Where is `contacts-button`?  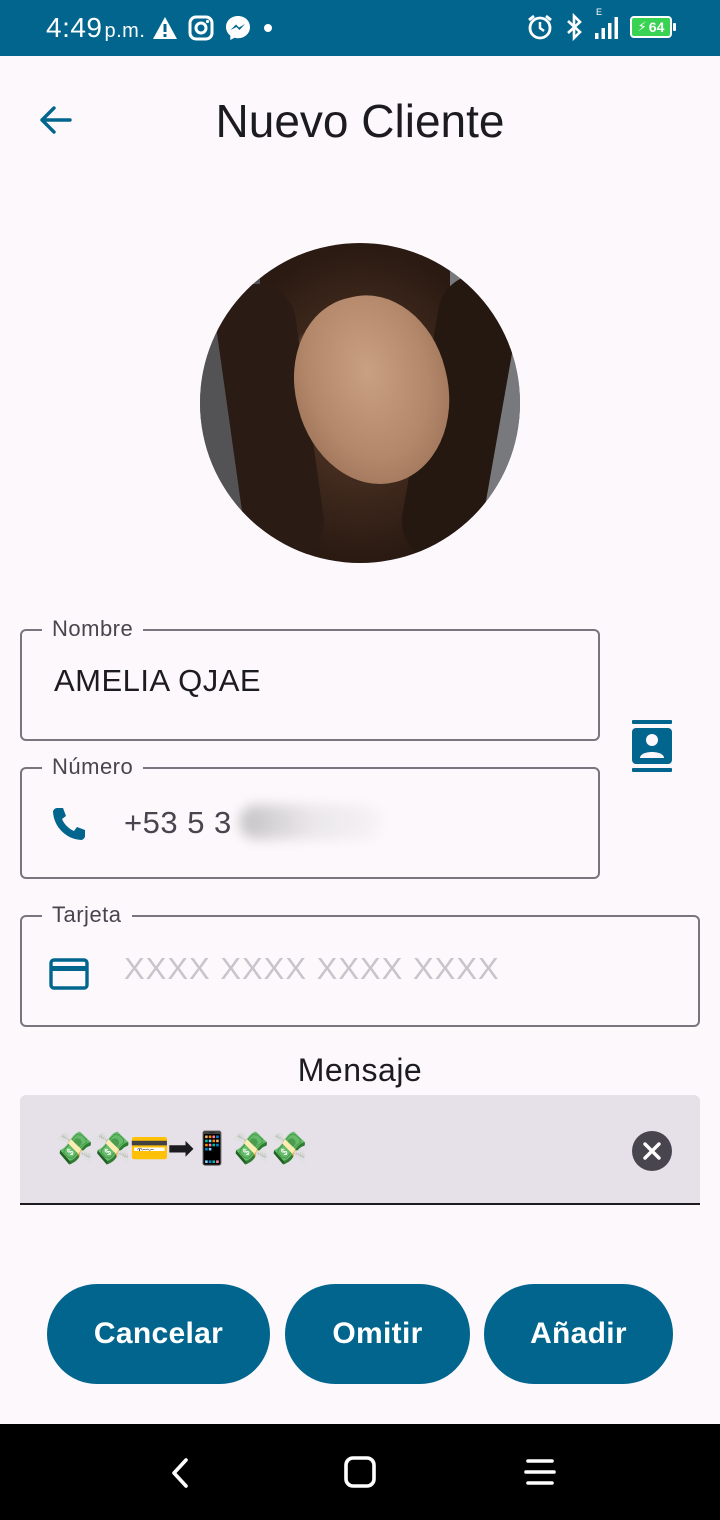 contacts-button is located at coordinates (652, 746).